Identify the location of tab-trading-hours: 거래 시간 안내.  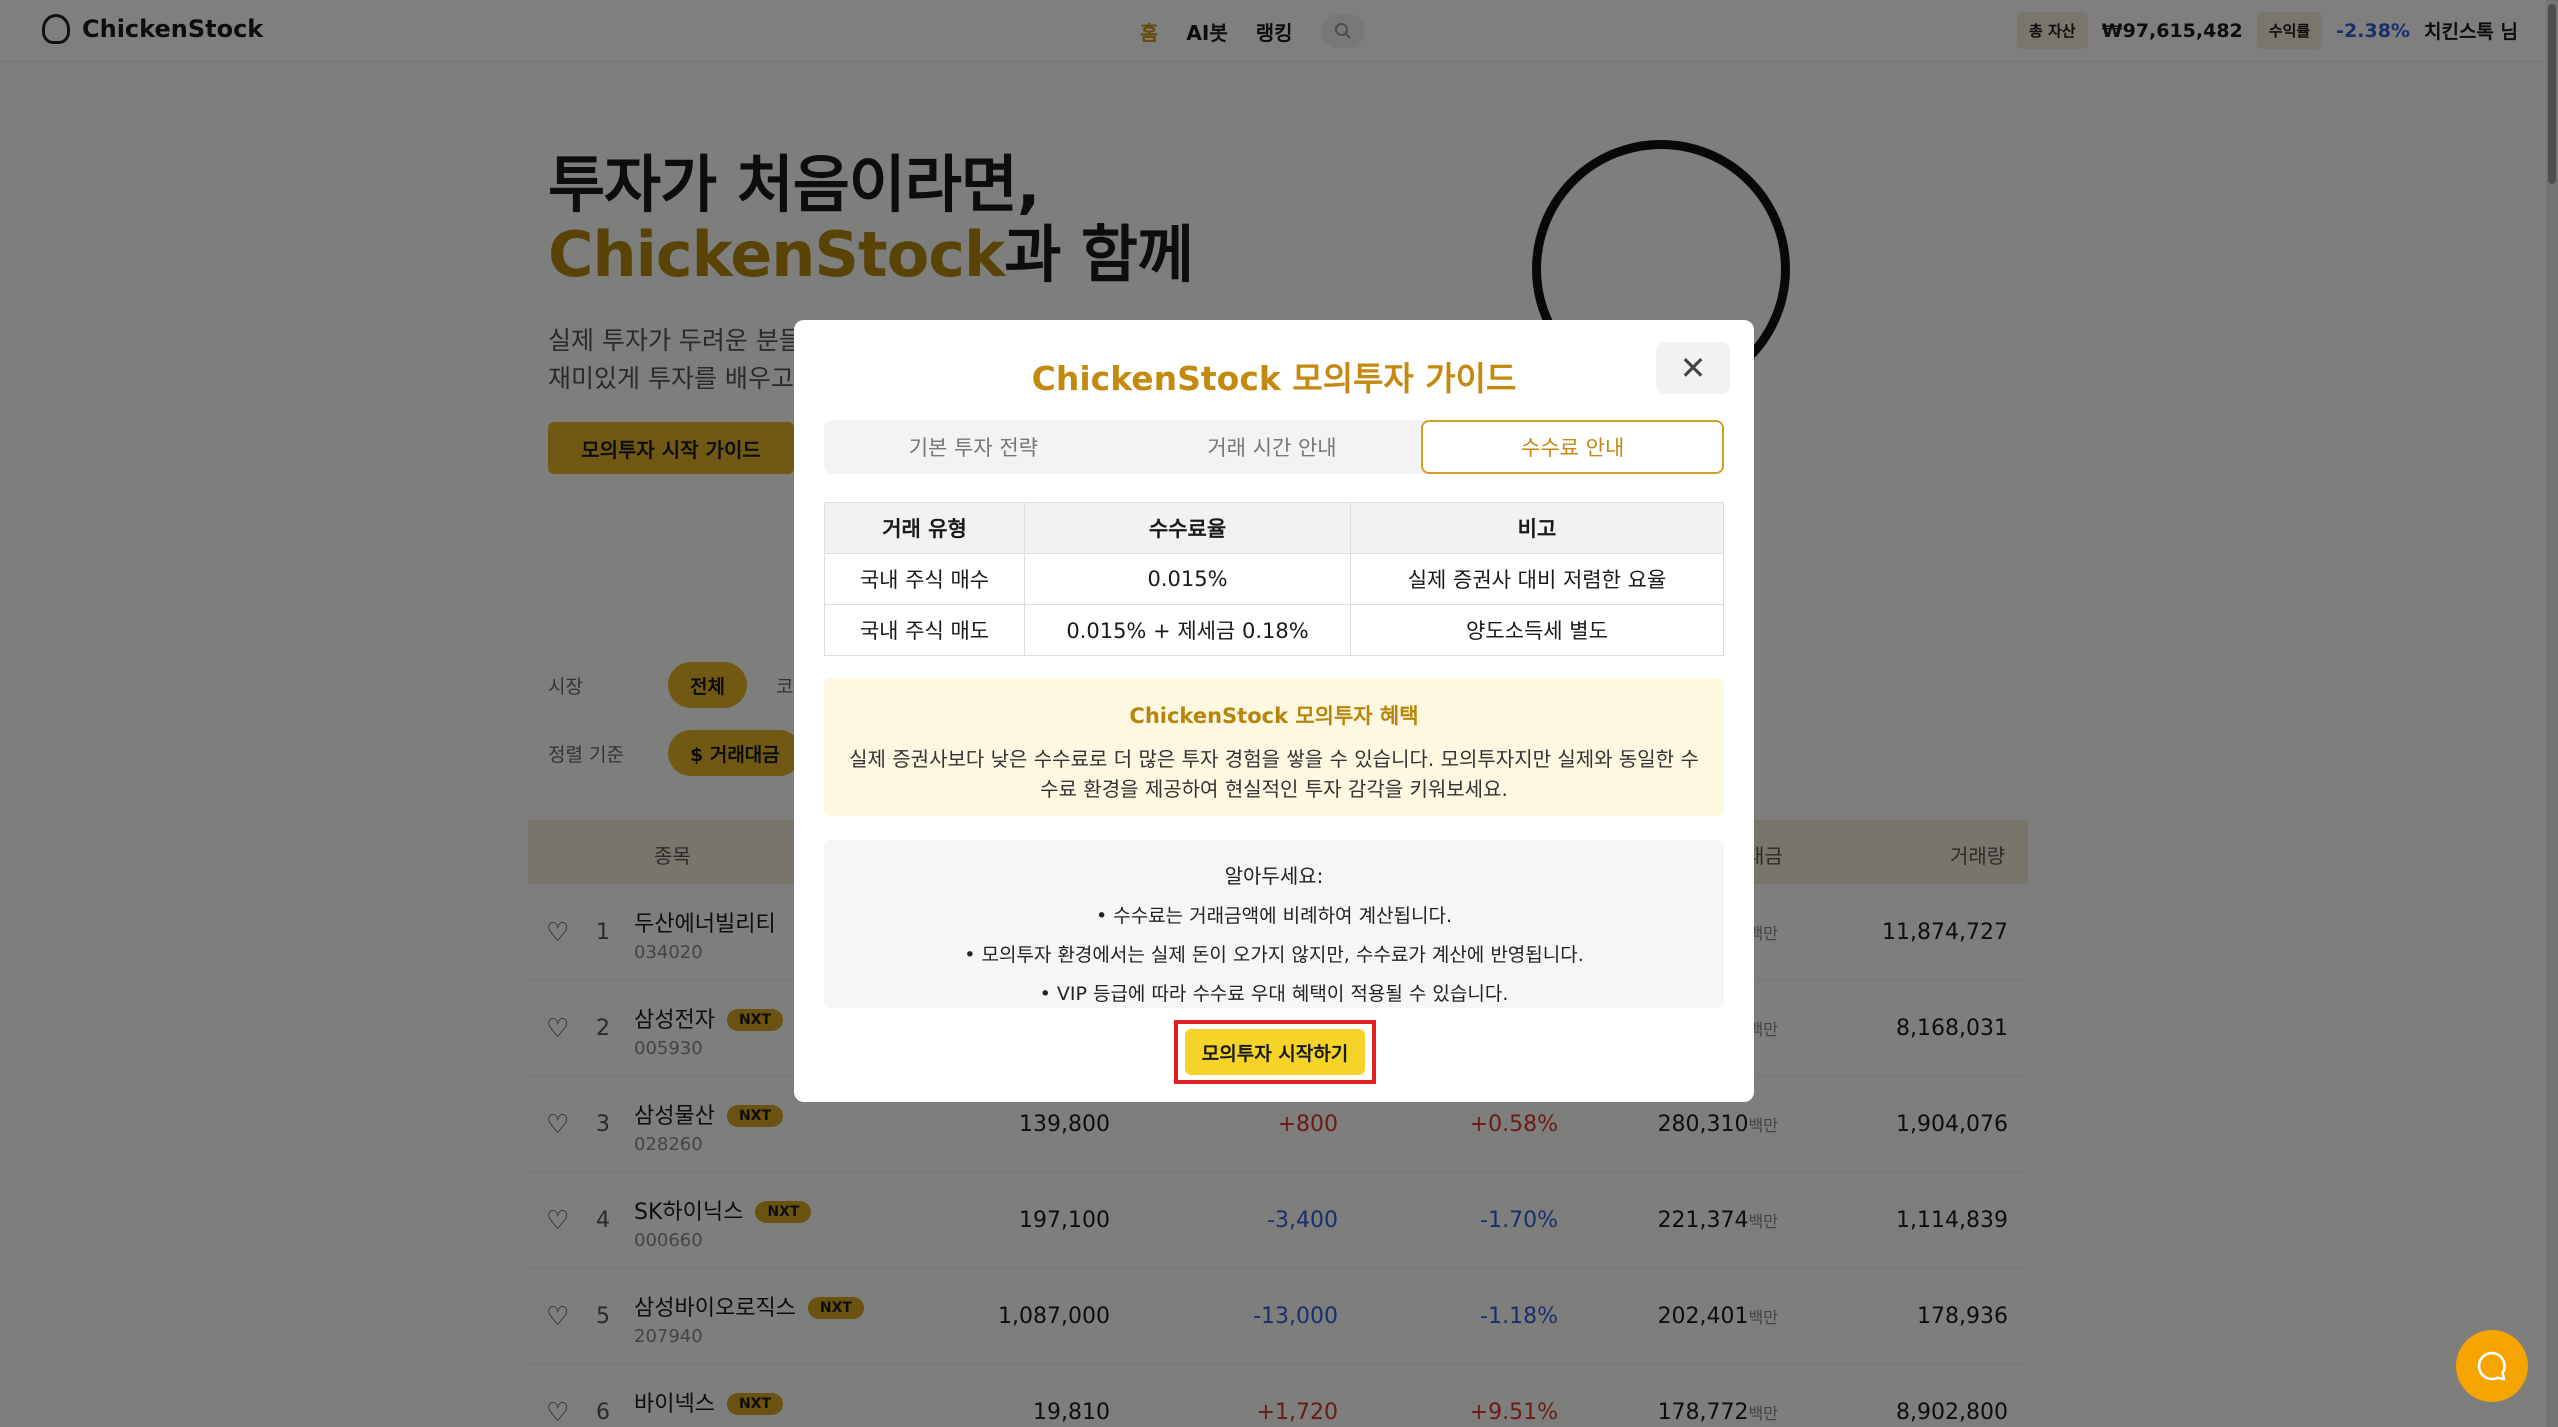
(1272, 447).